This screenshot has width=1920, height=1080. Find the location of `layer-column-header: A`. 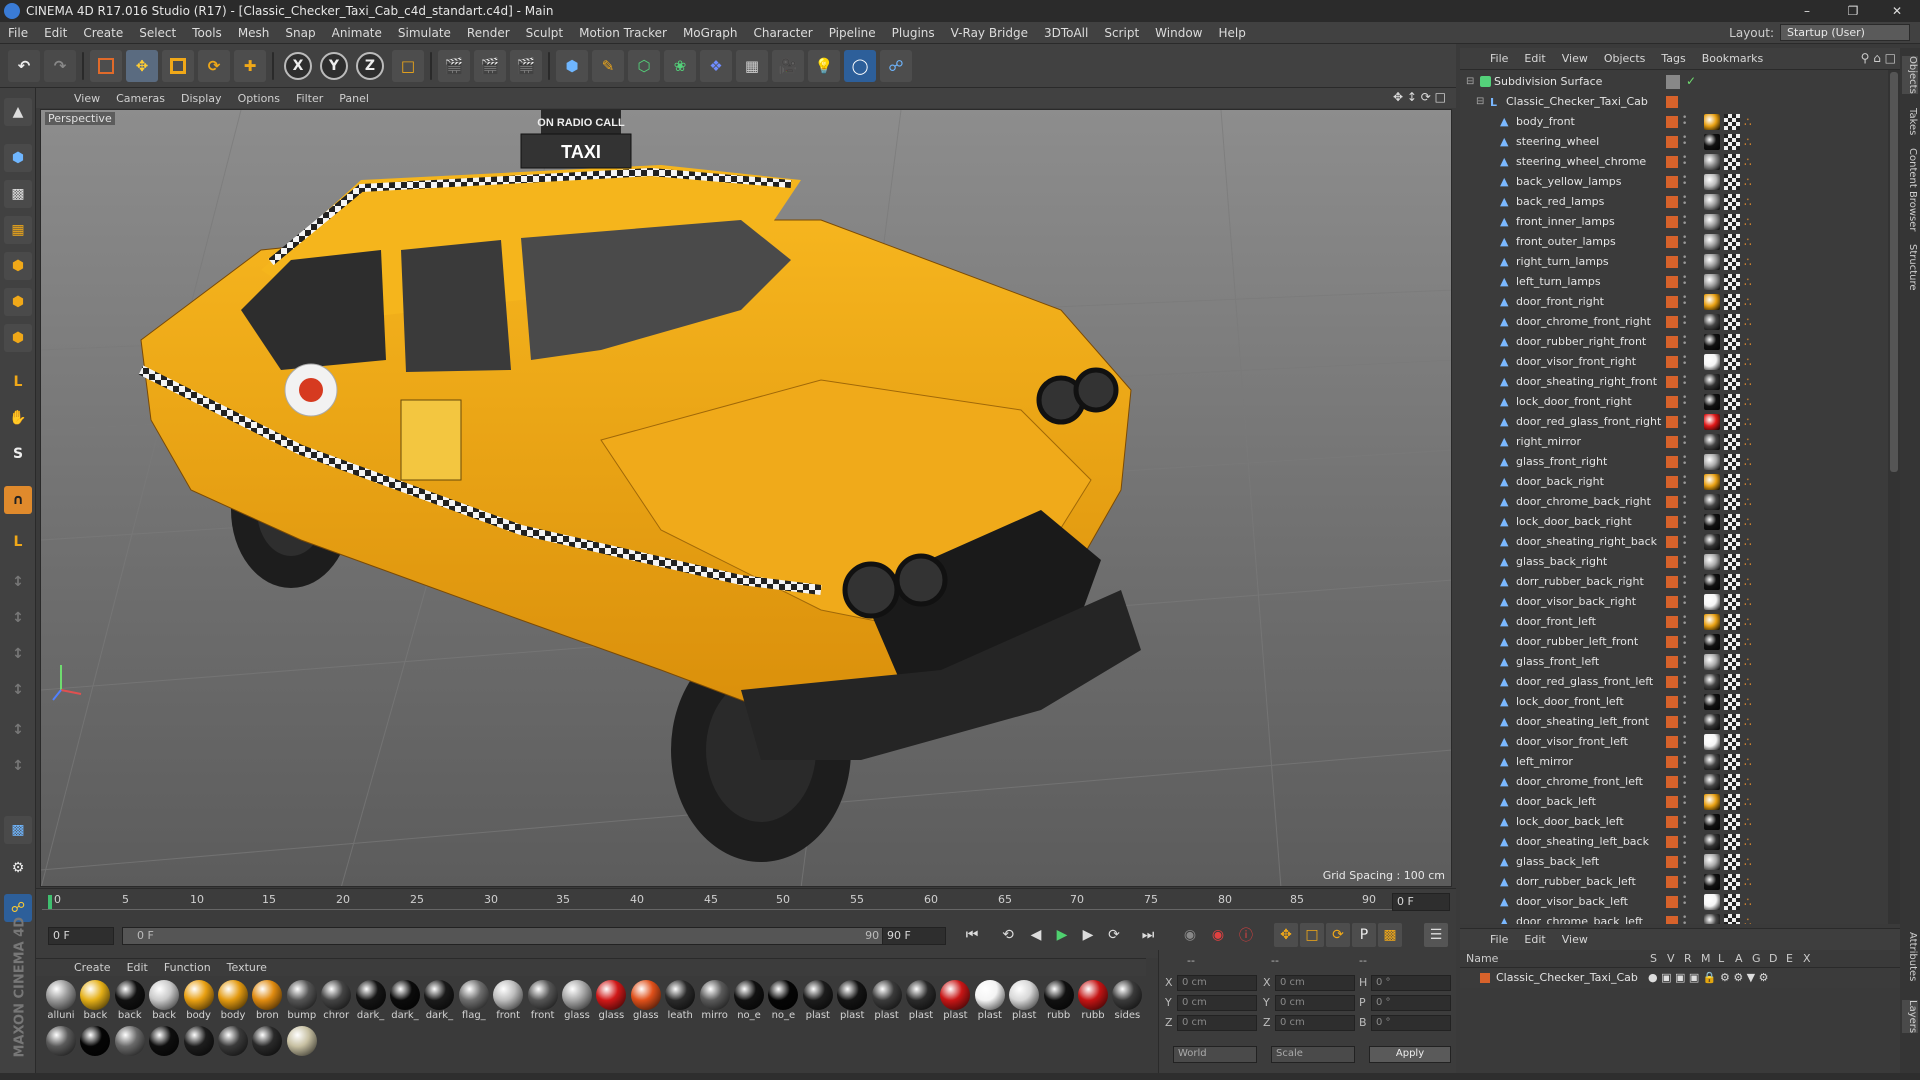

layer-column-header: A is located at coordinates (1739, 958).